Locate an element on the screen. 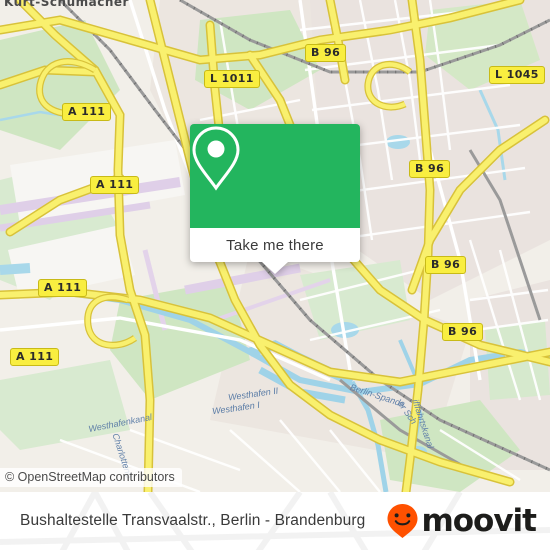  moovit-wordmark: moovit is located at coordinates (479, 520).